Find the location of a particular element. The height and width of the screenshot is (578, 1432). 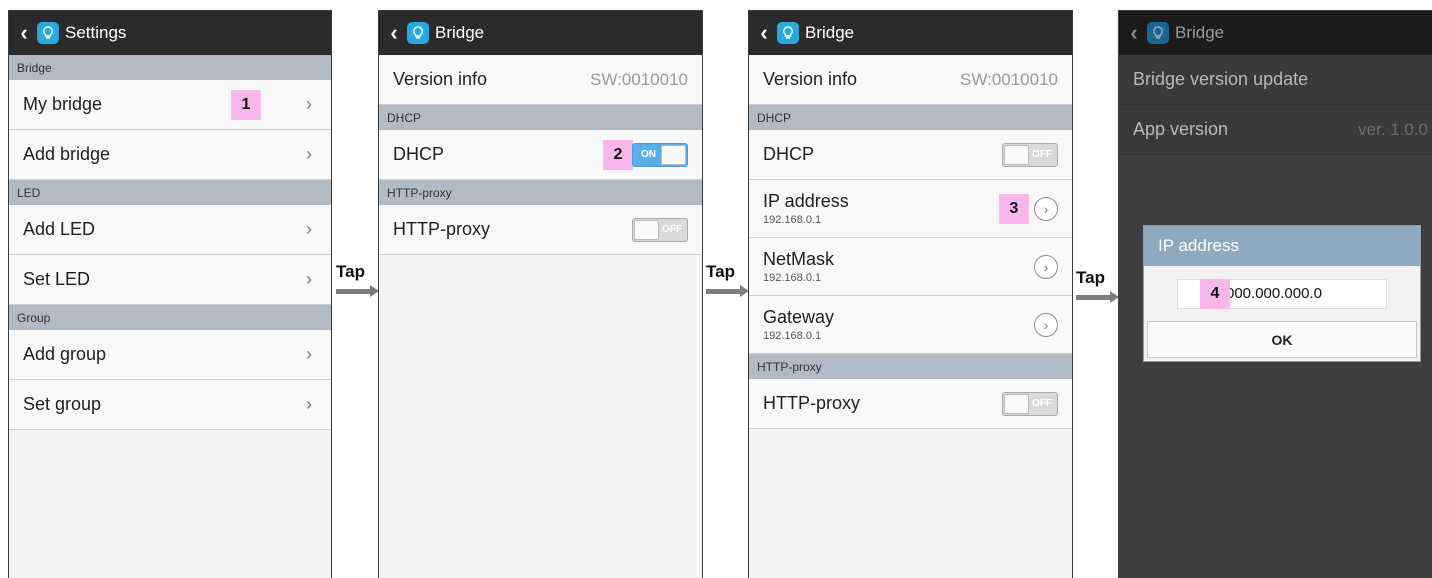

dhcp-toggle: ON is located at coordinates (660, 154).